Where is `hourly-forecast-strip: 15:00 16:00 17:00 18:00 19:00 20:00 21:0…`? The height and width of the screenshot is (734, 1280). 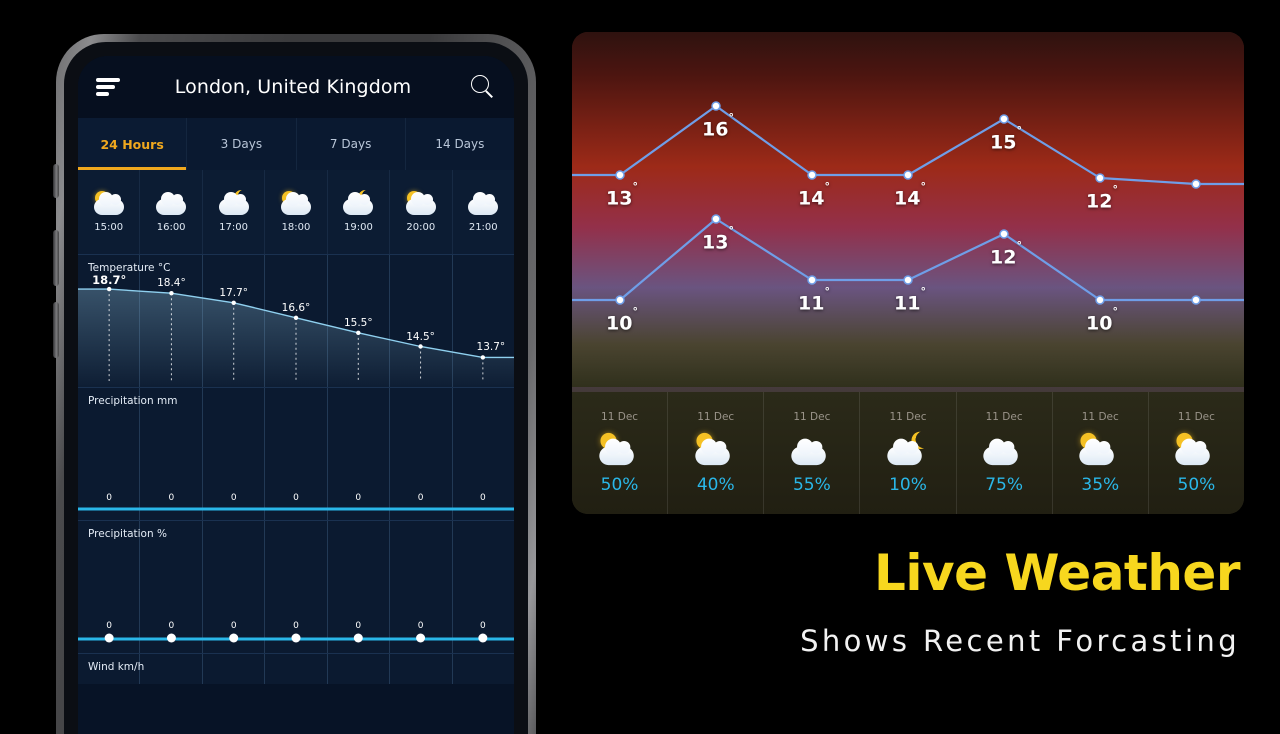 hourly-forecast-strip: 15:00 16:00 17:00 18:00 19:00 20:00 21:0… is located at coordinates (296, 212).